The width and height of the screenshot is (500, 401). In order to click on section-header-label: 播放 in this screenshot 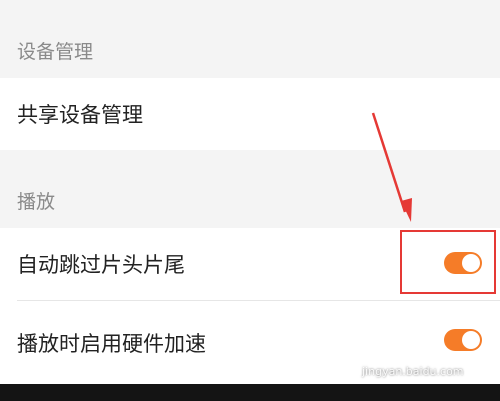, I will do `click(36, 202)`.